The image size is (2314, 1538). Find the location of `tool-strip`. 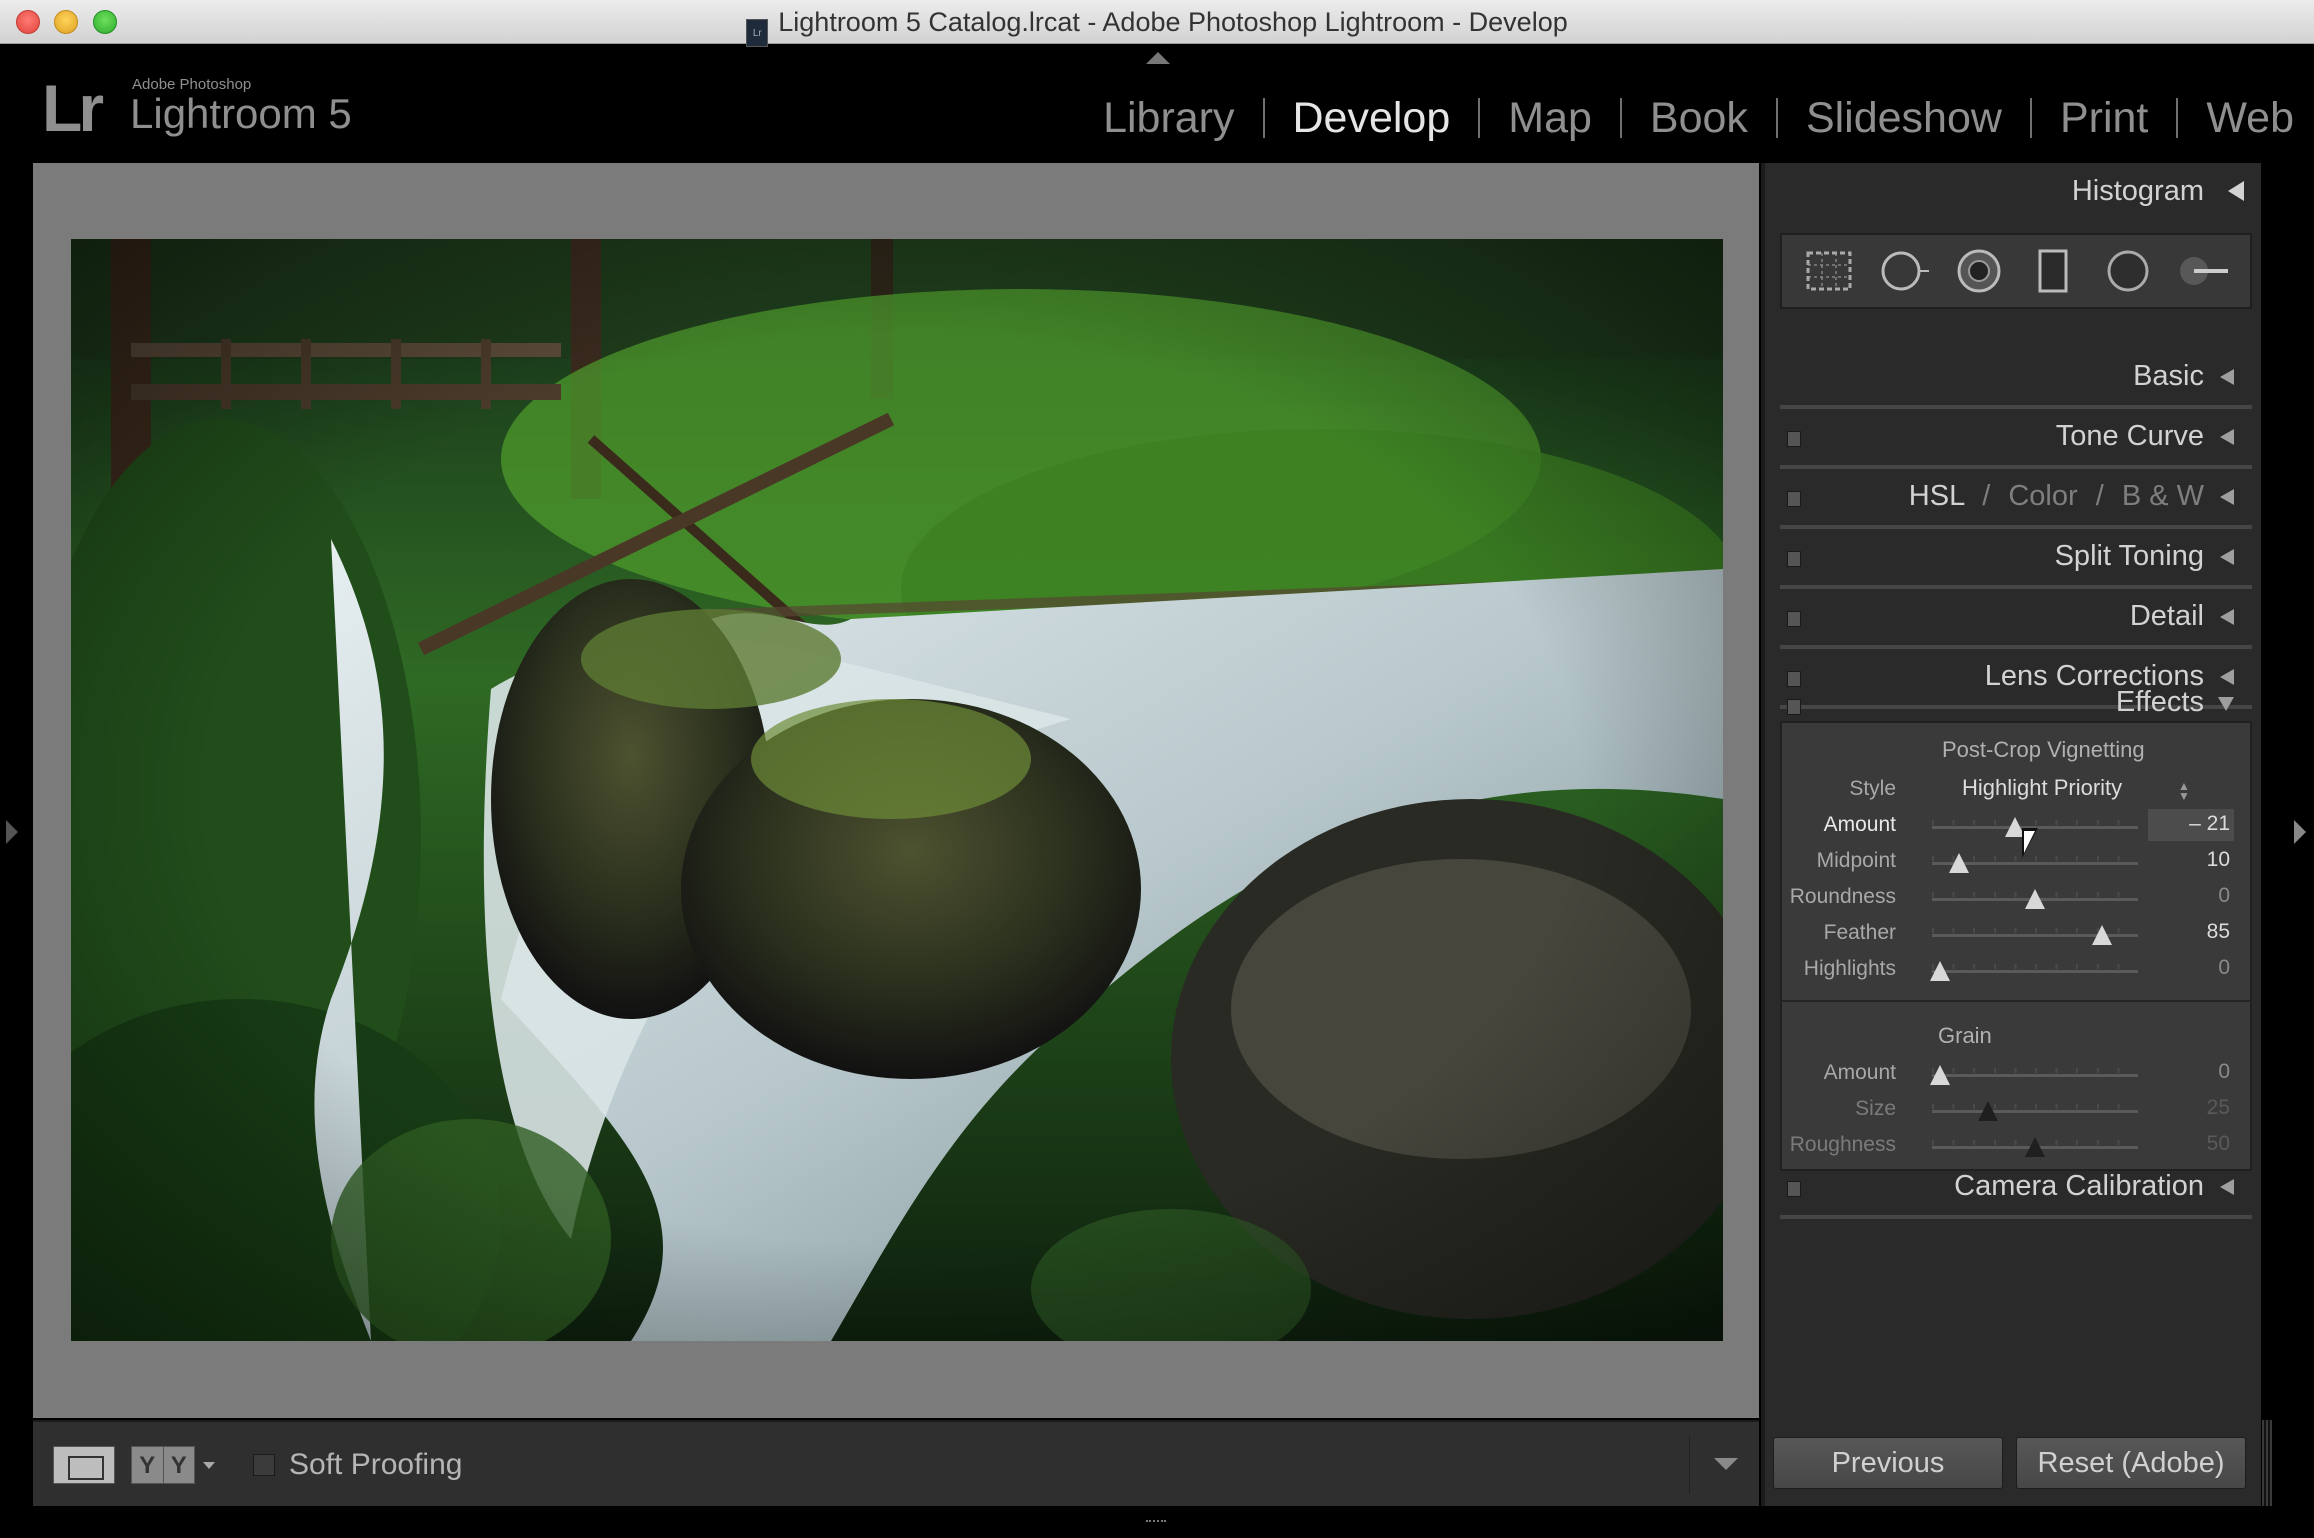

tool-strip is located at coordinates (2016, 271).